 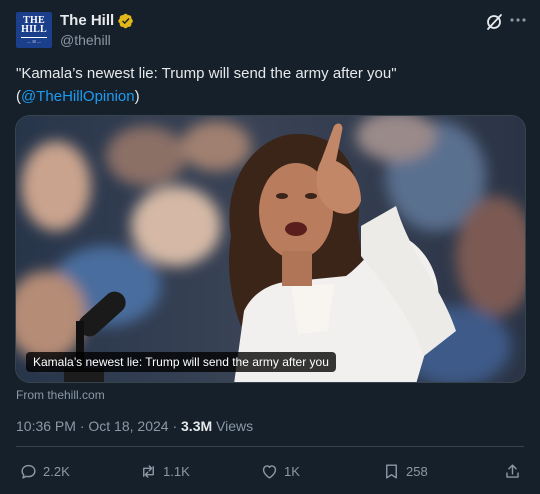 I want to click on author-name-row: The Hill, so click(x=97, y=20).